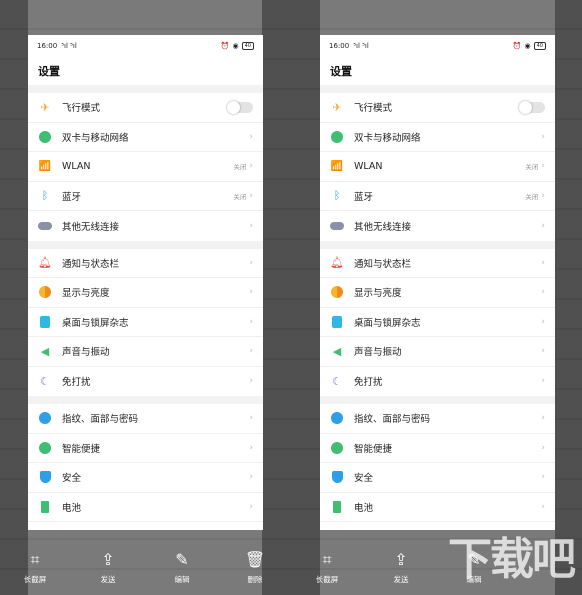 Image resolution: width=582 pixels, height=595 pixels. What do you see at coordinates (145, 526) in the screenshot?
I see `settings-item-language: 语言 ›` at bounding box center [145, 526].